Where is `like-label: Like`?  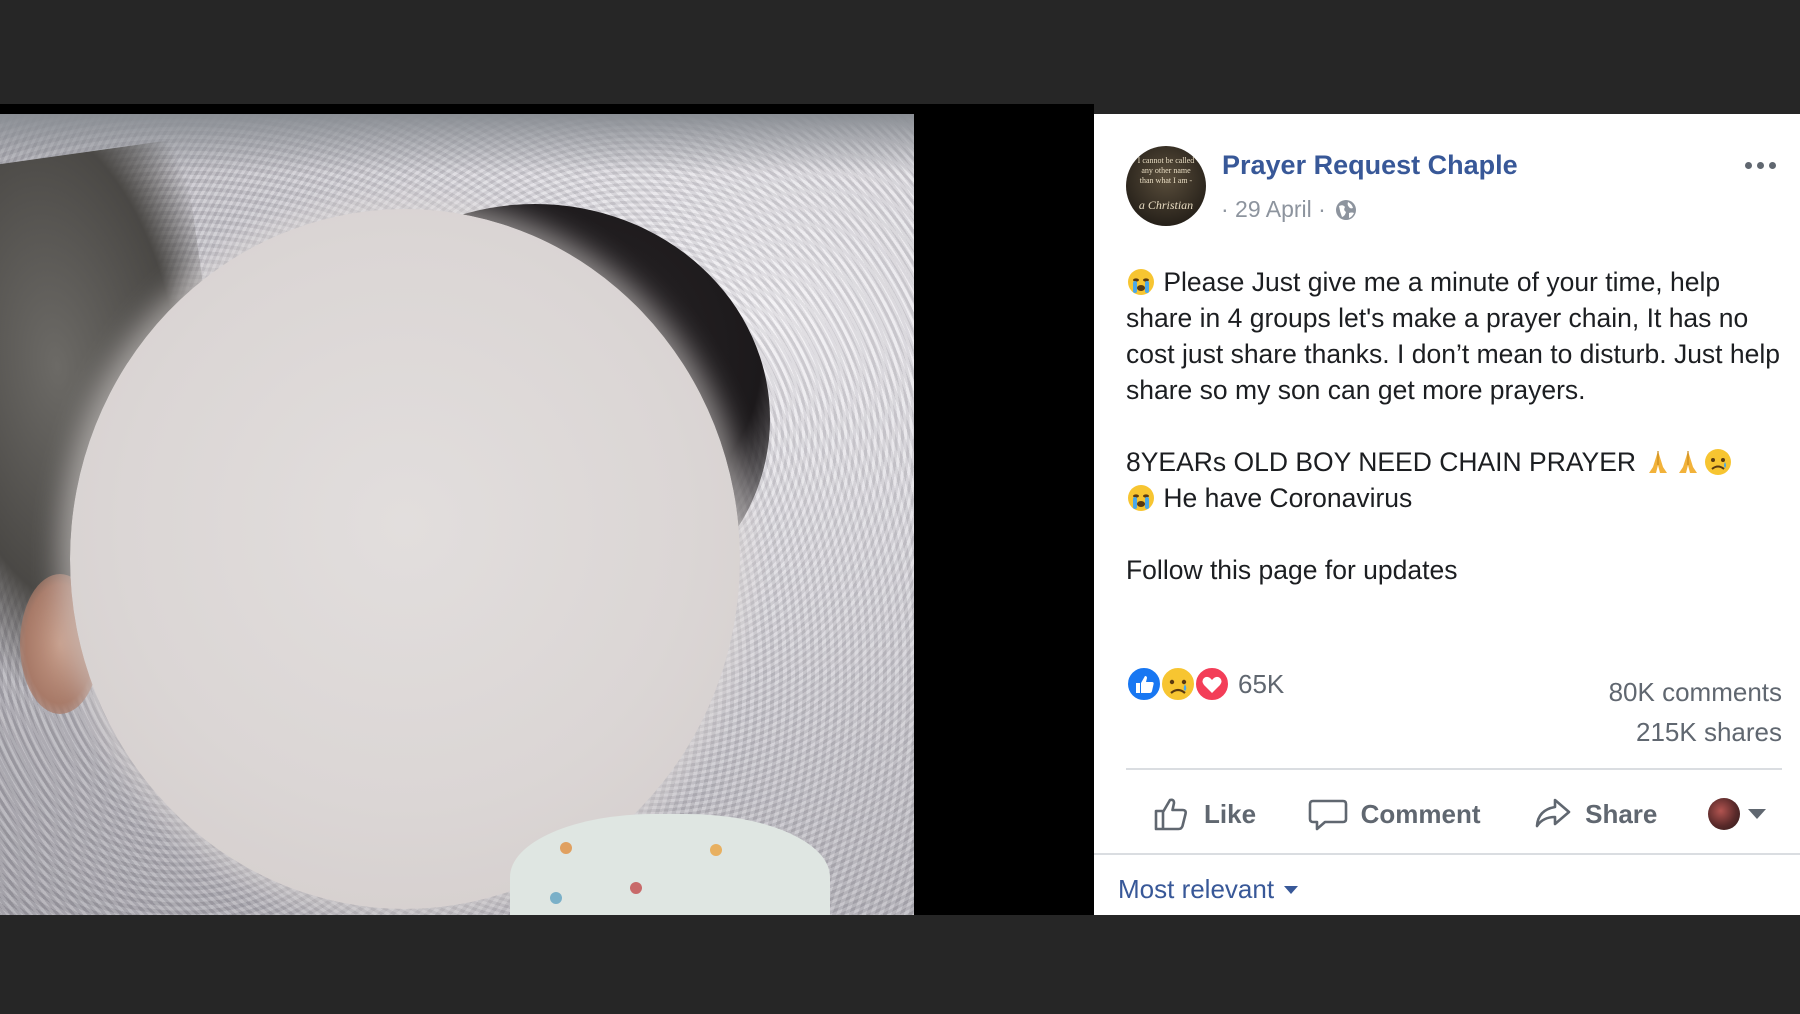
like-label: Like is located at coordinates (1230, 813).